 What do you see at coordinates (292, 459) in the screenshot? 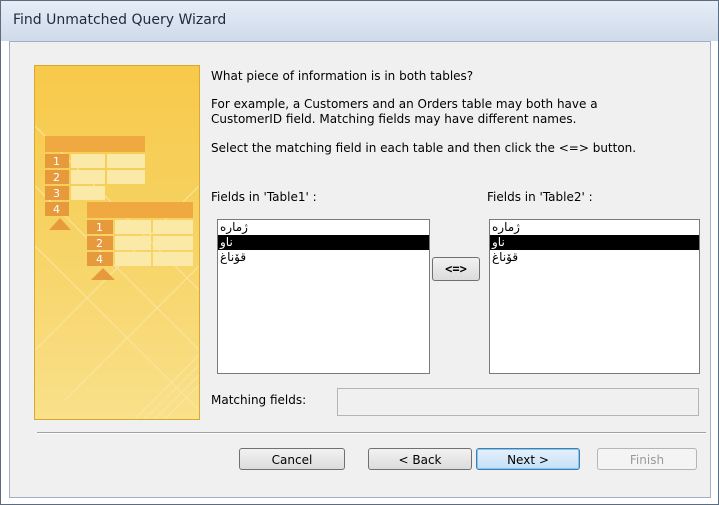
I see `cancel-button: Cancel` at bounding box center [292, 459].